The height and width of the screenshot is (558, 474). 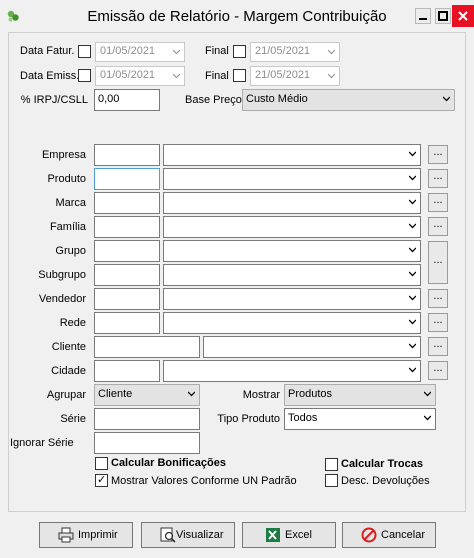 I want to click on printer-icon, so click(x=66, y=535).